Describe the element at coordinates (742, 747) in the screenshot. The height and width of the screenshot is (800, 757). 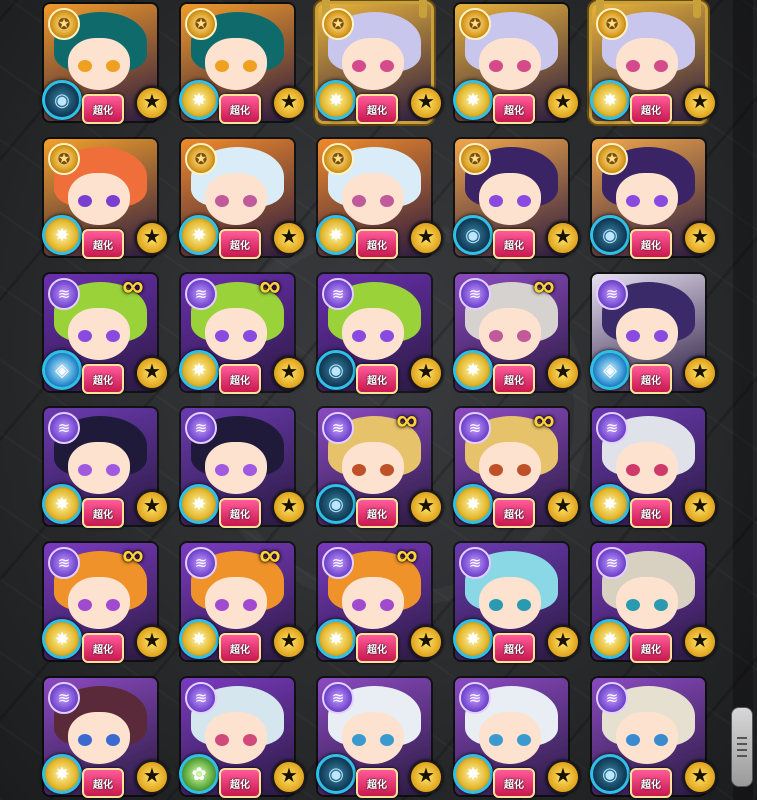
I see `scrollbar-thumb` at that location.